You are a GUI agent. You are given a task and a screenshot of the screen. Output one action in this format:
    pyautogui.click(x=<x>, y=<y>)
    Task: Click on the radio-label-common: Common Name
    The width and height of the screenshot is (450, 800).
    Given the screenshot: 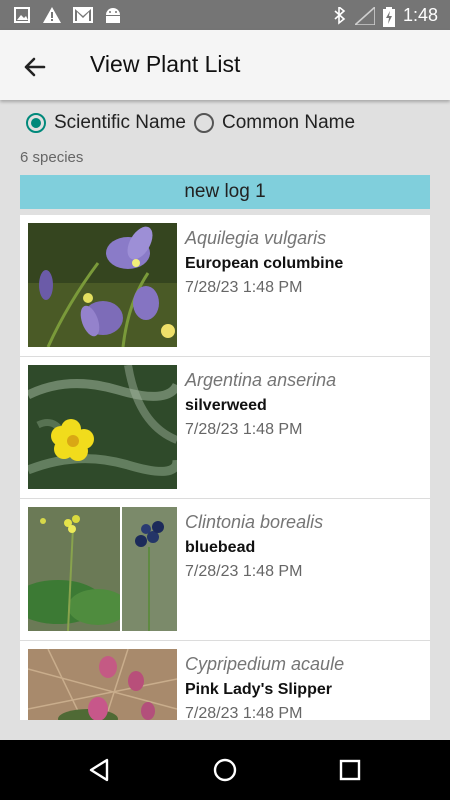 What is the action you would take?
    pyautogui.click(x=289, y=122)
    